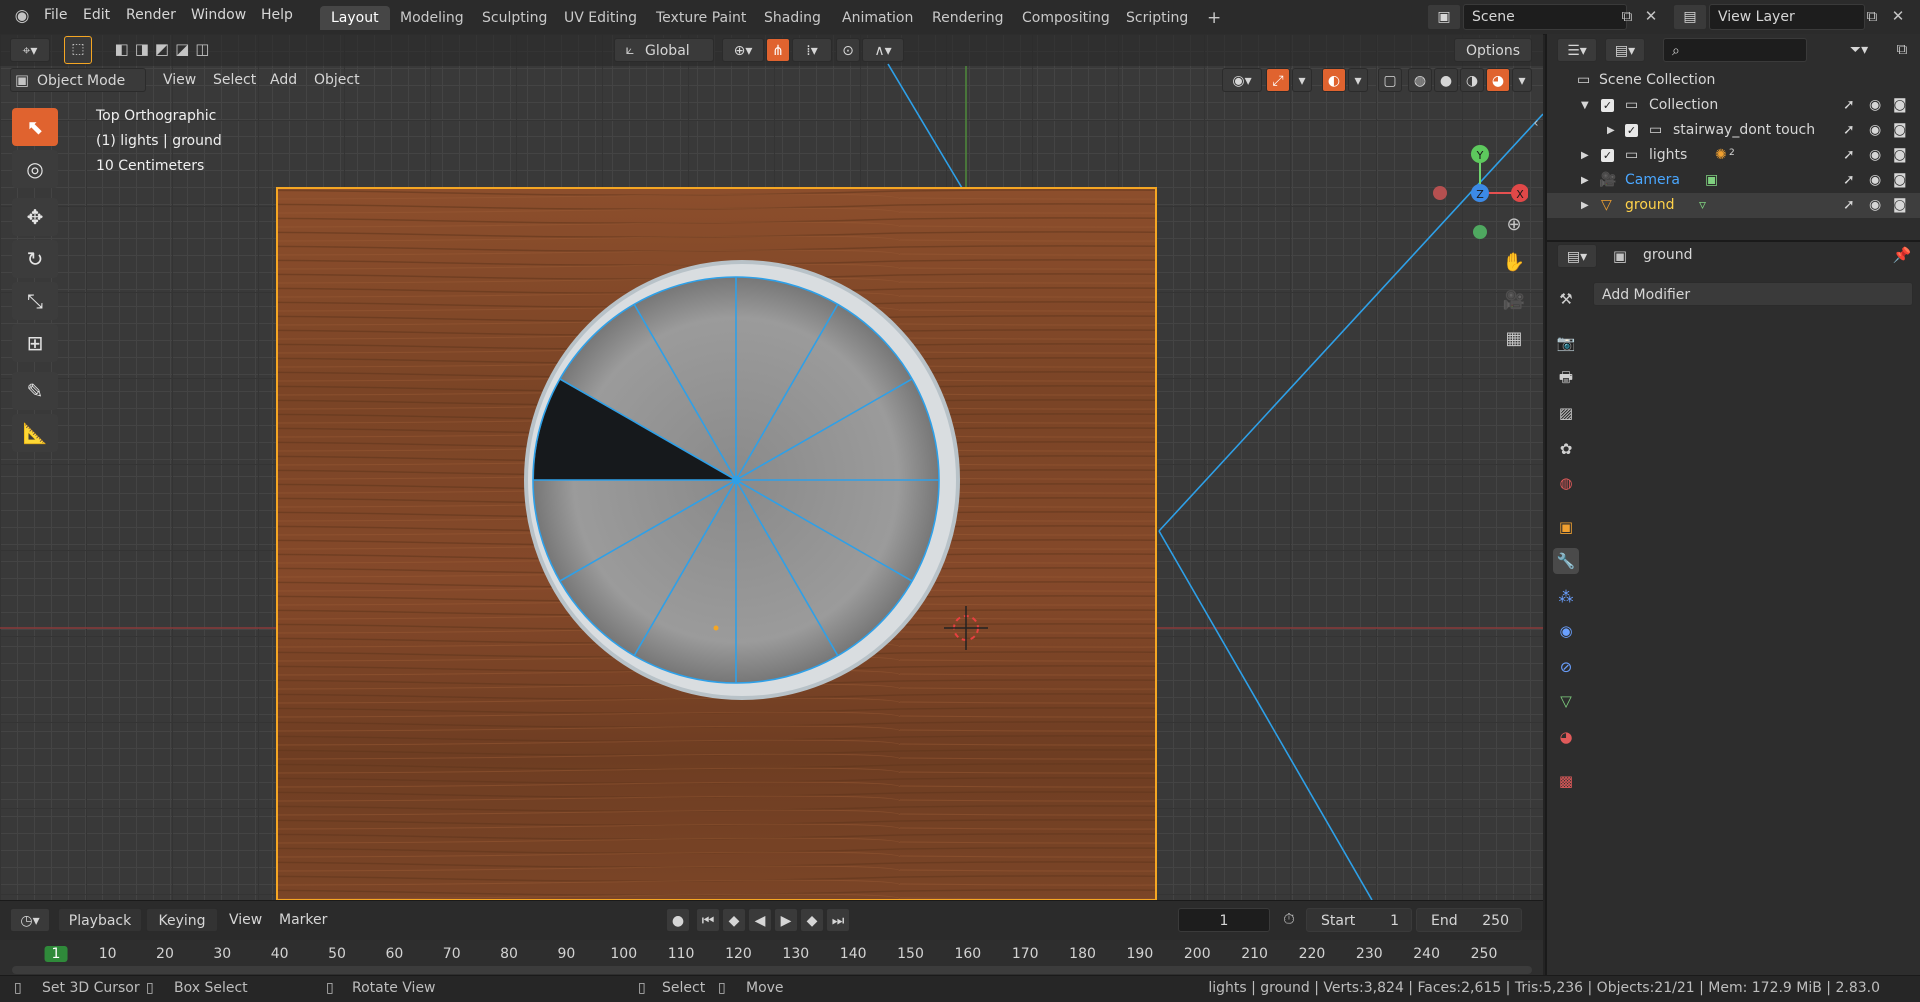 This screenshot has height=1002, width=1920. Describe the element at coordinates (514, 18) in the screenshot. I see `tab-sculpting: Sculpting` at that location.